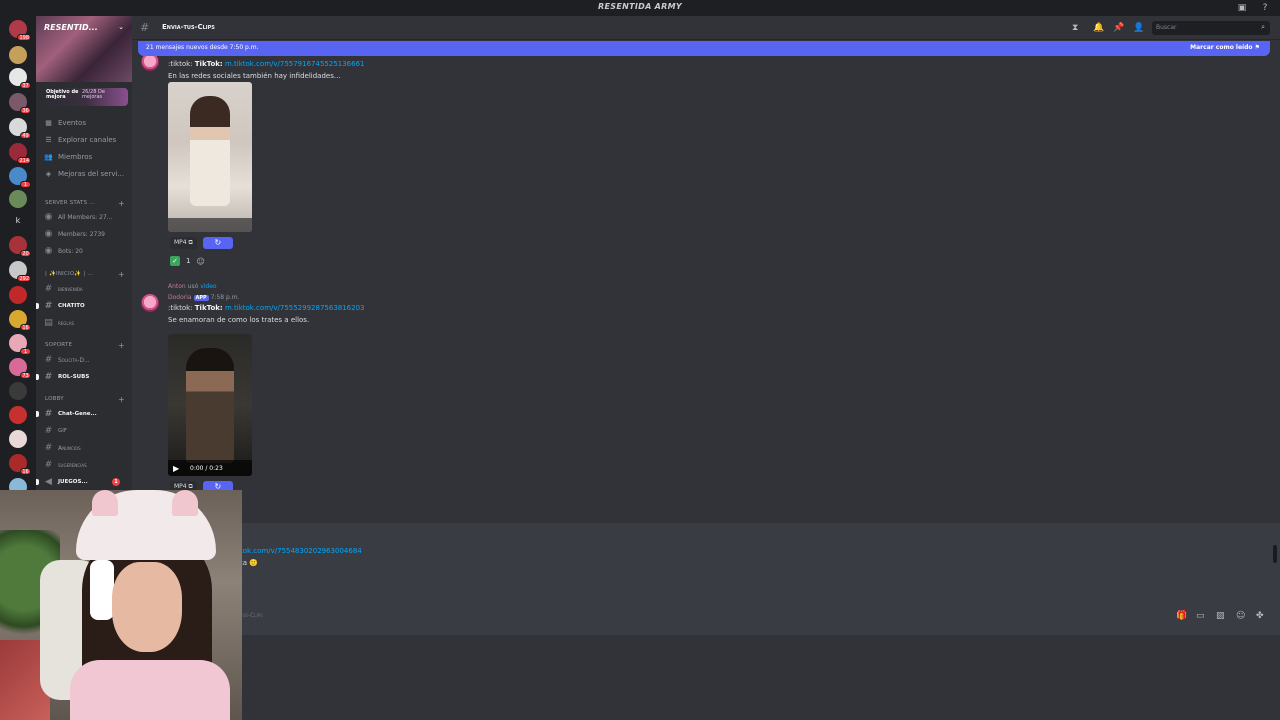 The height and width of the screenshot is (720, 1280). I want to click on emoji-picker-icon: ☺, so click(1240, 616).